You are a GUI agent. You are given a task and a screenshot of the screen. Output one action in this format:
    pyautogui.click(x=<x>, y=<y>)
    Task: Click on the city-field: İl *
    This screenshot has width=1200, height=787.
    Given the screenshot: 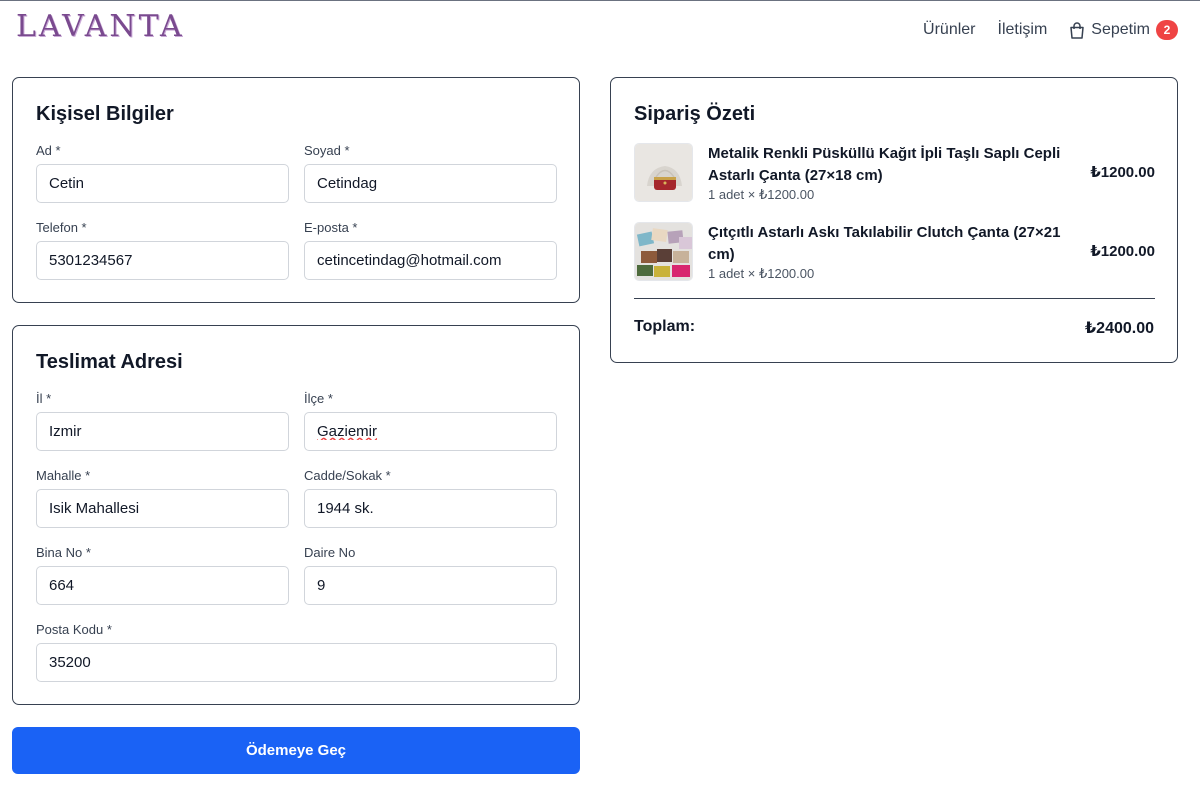 What is the action you would take?
    pyautogui.click(x=162, y=421)
    